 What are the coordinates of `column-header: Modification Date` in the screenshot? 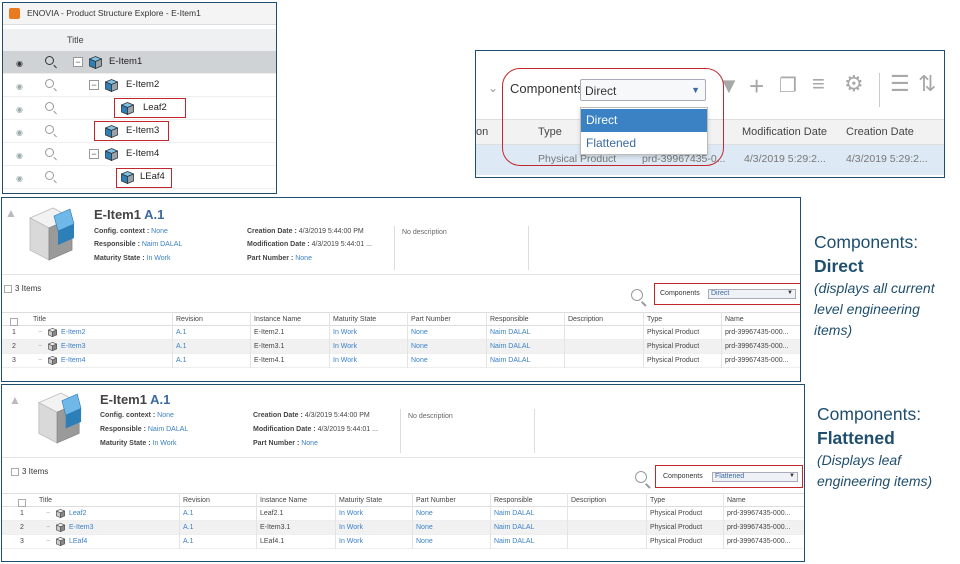 It's located at (784, 132).